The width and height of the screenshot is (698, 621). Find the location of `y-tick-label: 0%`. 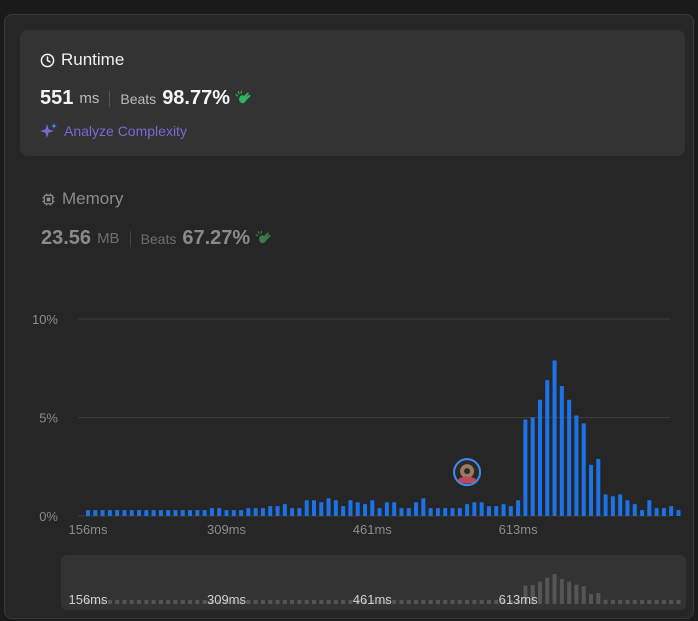

y-tick-label: 0% is located at coordinates (48, 516).